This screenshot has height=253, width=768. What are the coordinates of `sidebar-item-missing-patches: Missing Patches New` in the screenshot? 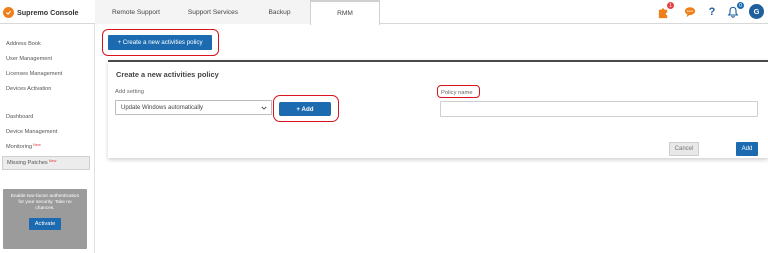 It's located at (46, 163).